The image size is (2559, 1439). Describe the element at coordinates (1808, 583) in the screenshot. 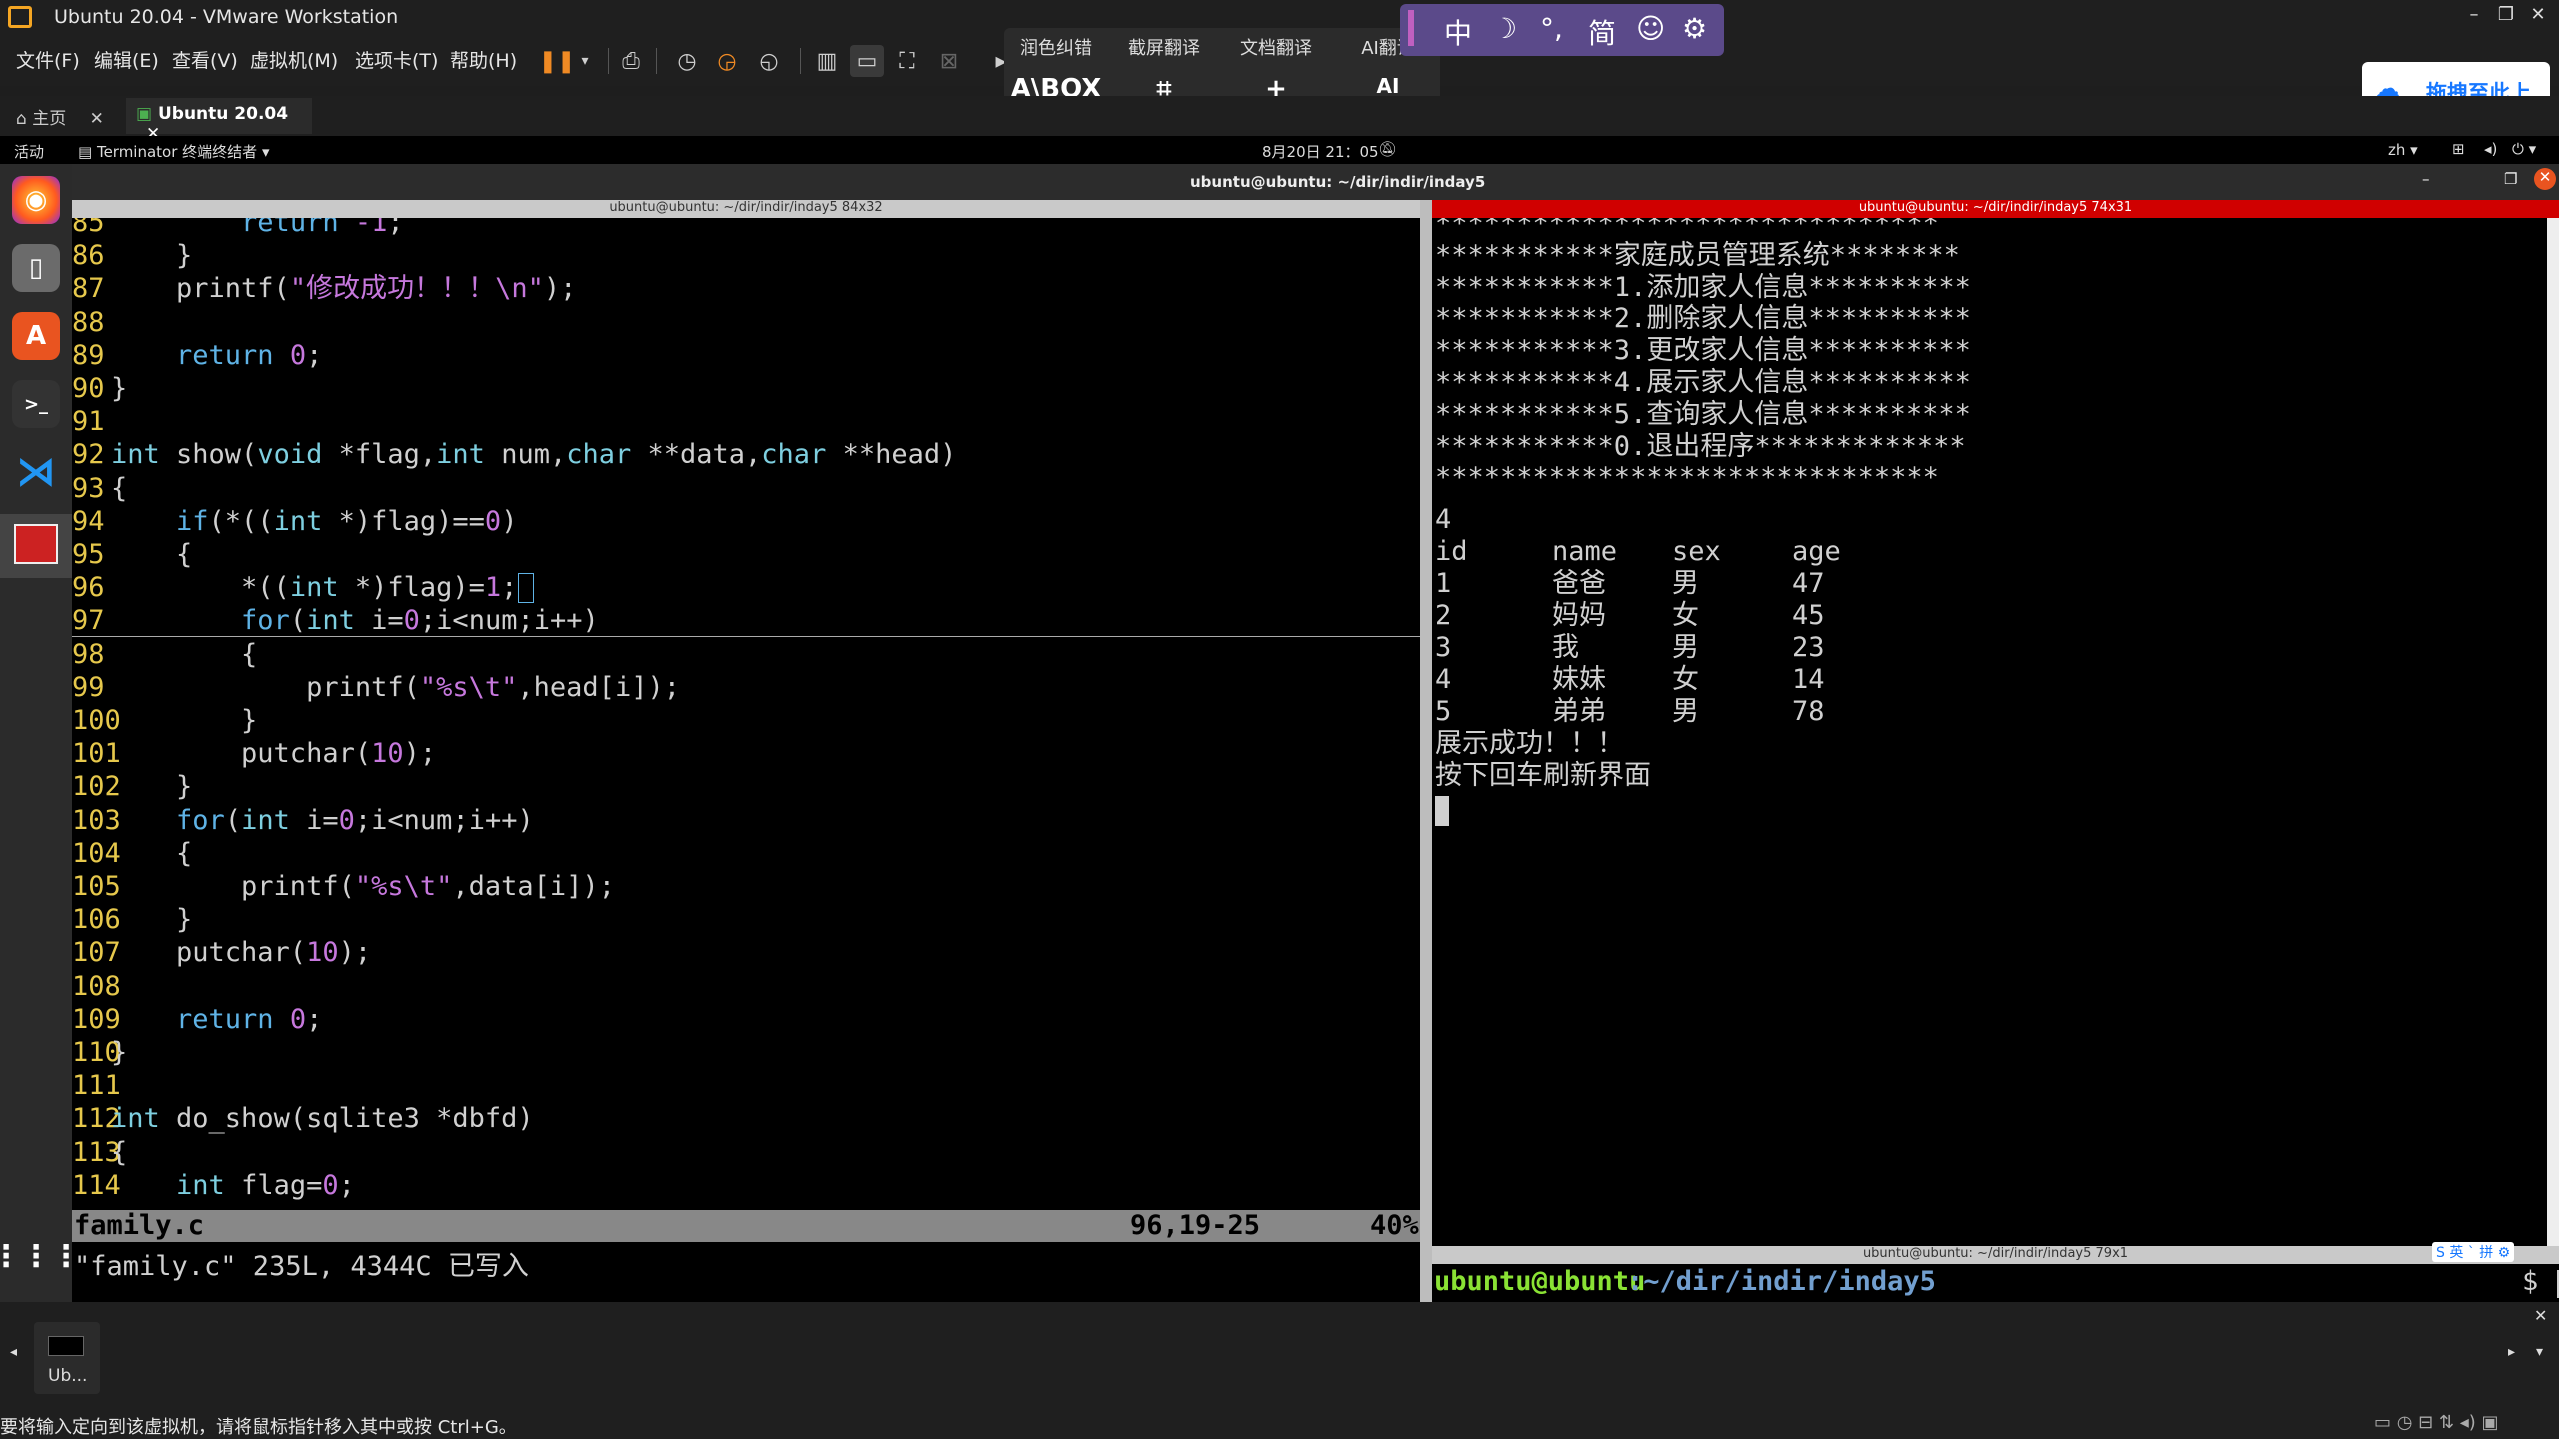

I see `table-cell: 47` at that location.